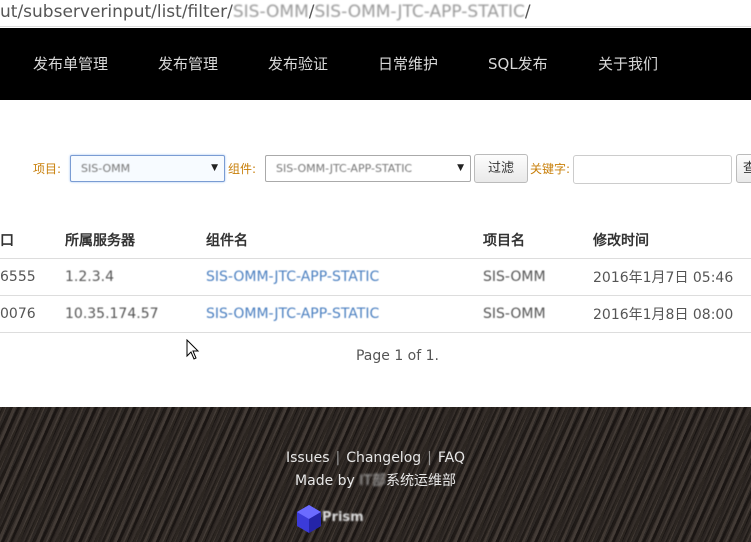 This screenshot has height=542, width=751. I want to click on cell-modified: 2016年1月8日 08:00, so click(672, 314).